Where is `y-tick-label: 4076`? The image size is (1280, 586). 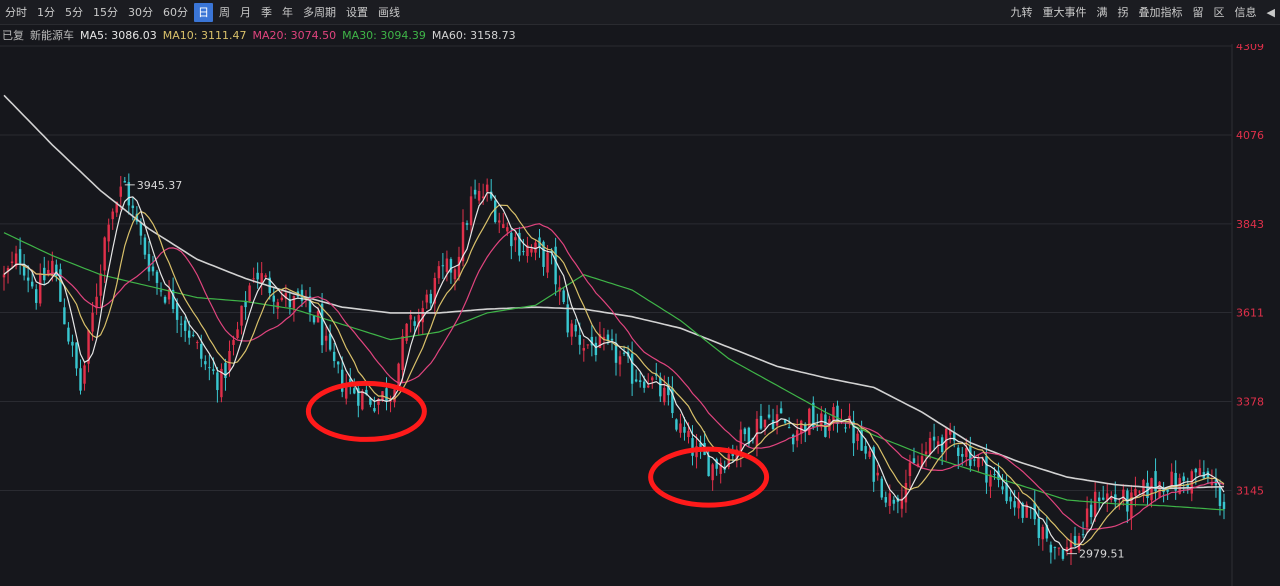 y-tick-label: 4076 is located at coordinates (1250, 135).